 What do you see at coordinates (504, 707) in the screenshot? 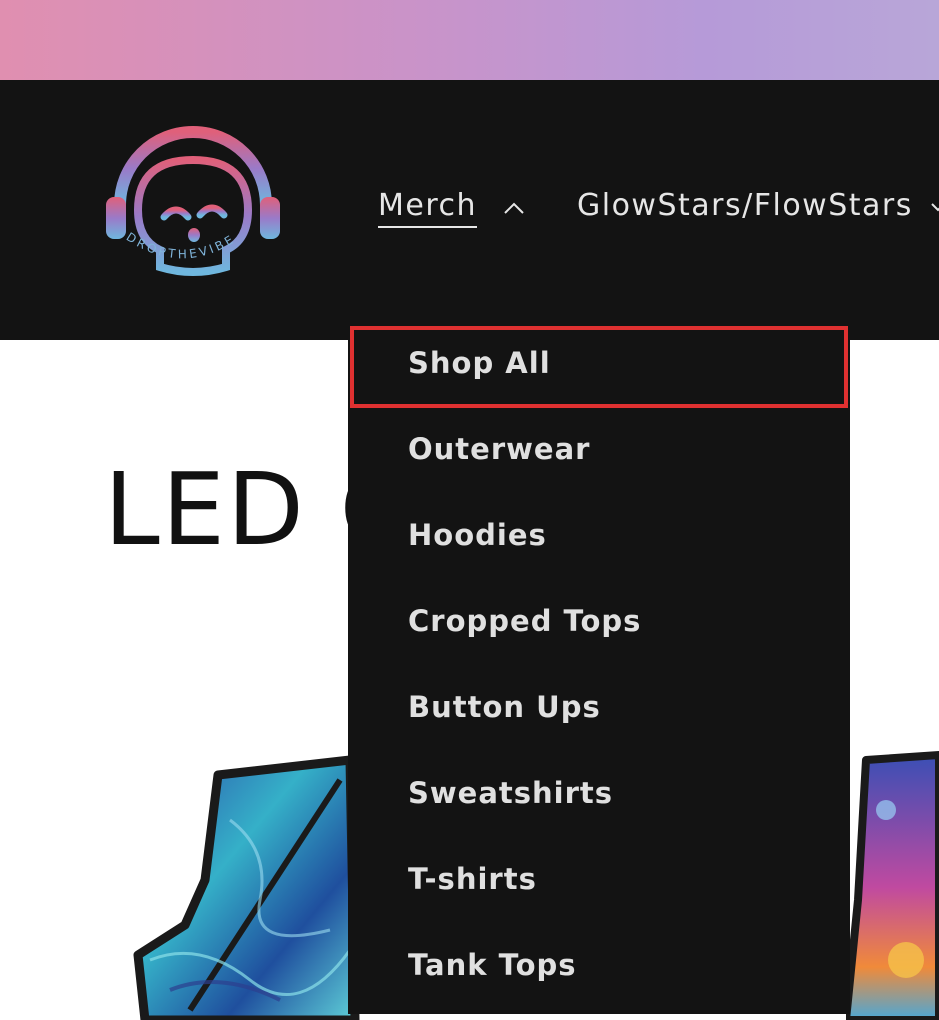
I see `menu-item-button-ups: Button Ups` at bounding box center [504, 707].